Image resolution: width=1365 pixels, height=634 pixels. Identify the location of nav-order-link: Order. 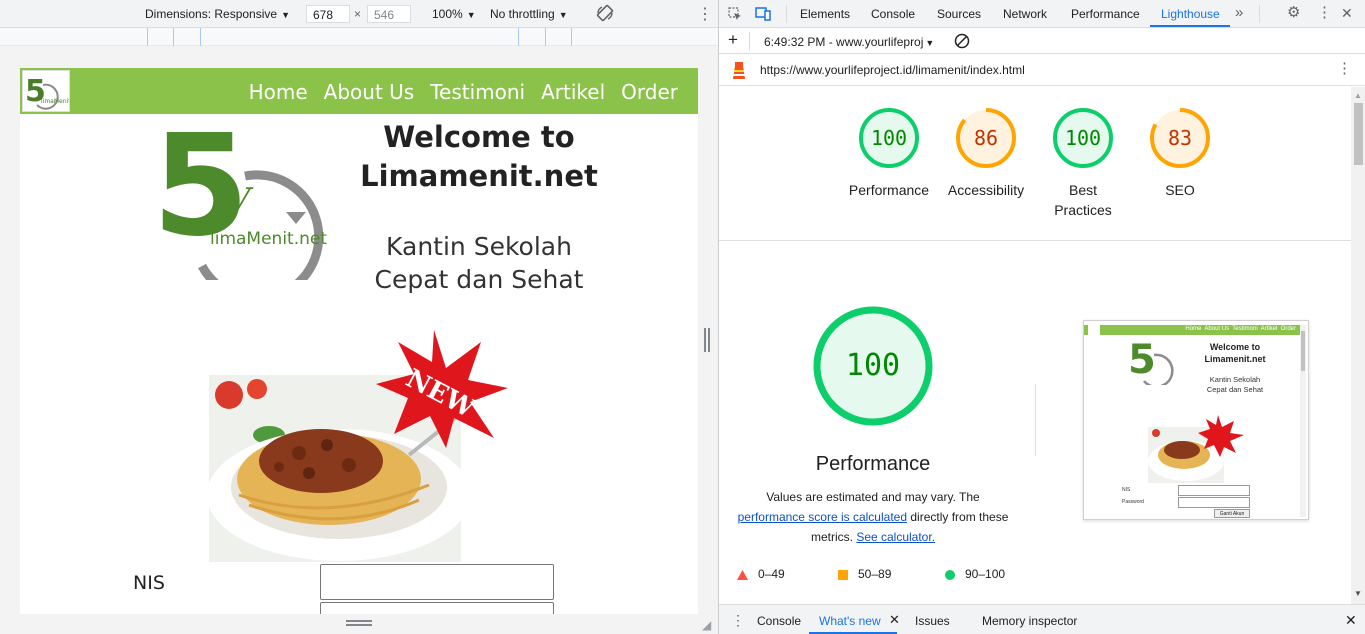
(649, 92).